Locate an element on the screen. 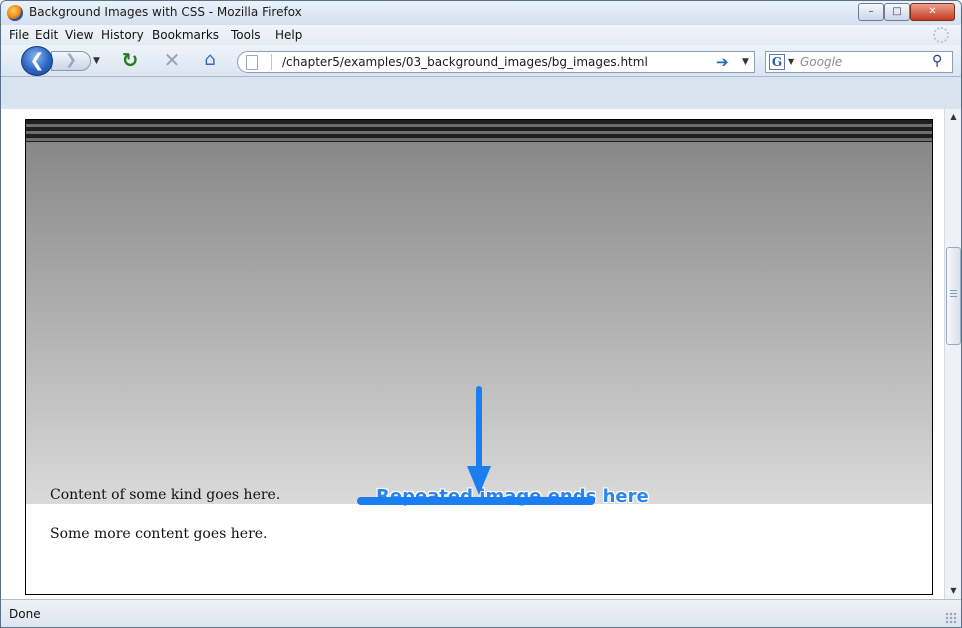 This screenshot has width=962, height=628. minimize-button: – is located at coordinates (871, 12).